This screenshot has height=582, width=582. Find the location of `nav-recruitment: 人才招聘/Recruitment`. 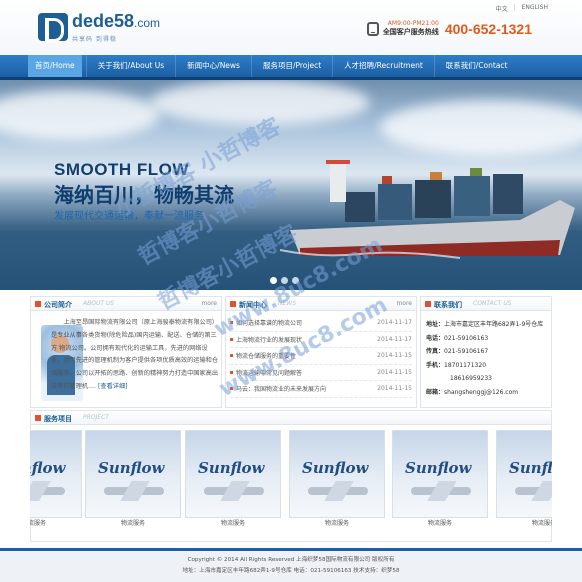

nav-recruitment: 人才招聘/Recruitment is located at coordinates (383, 66).